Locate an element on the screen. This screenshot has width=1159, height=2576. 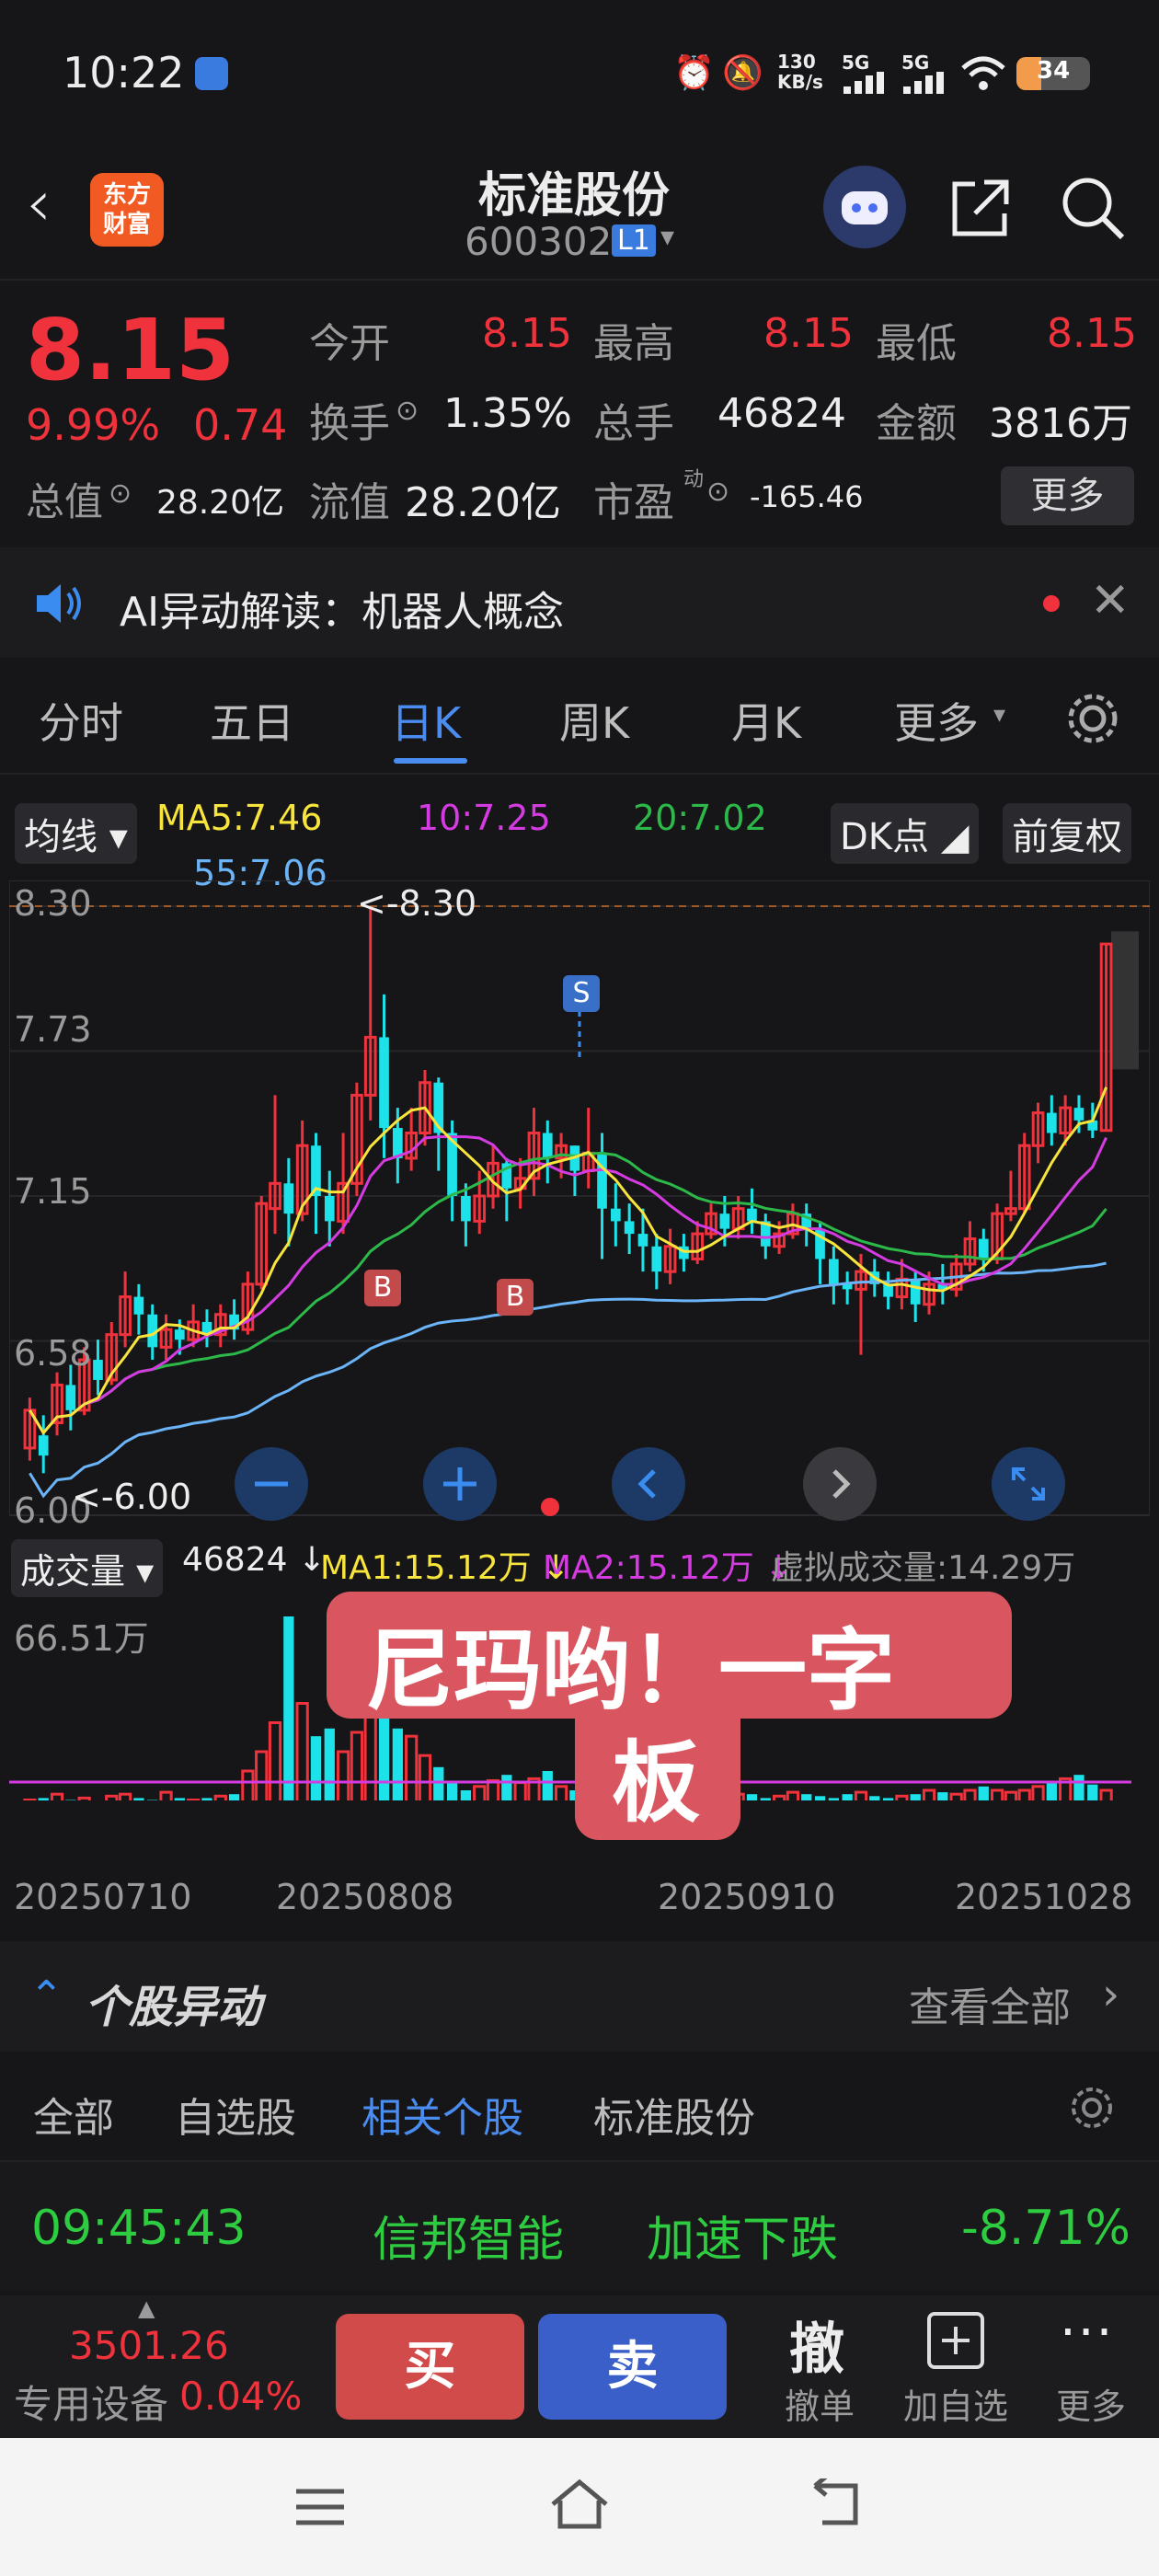
filter-tab-related: 相关个股 is located at coordinates (442, 2114).